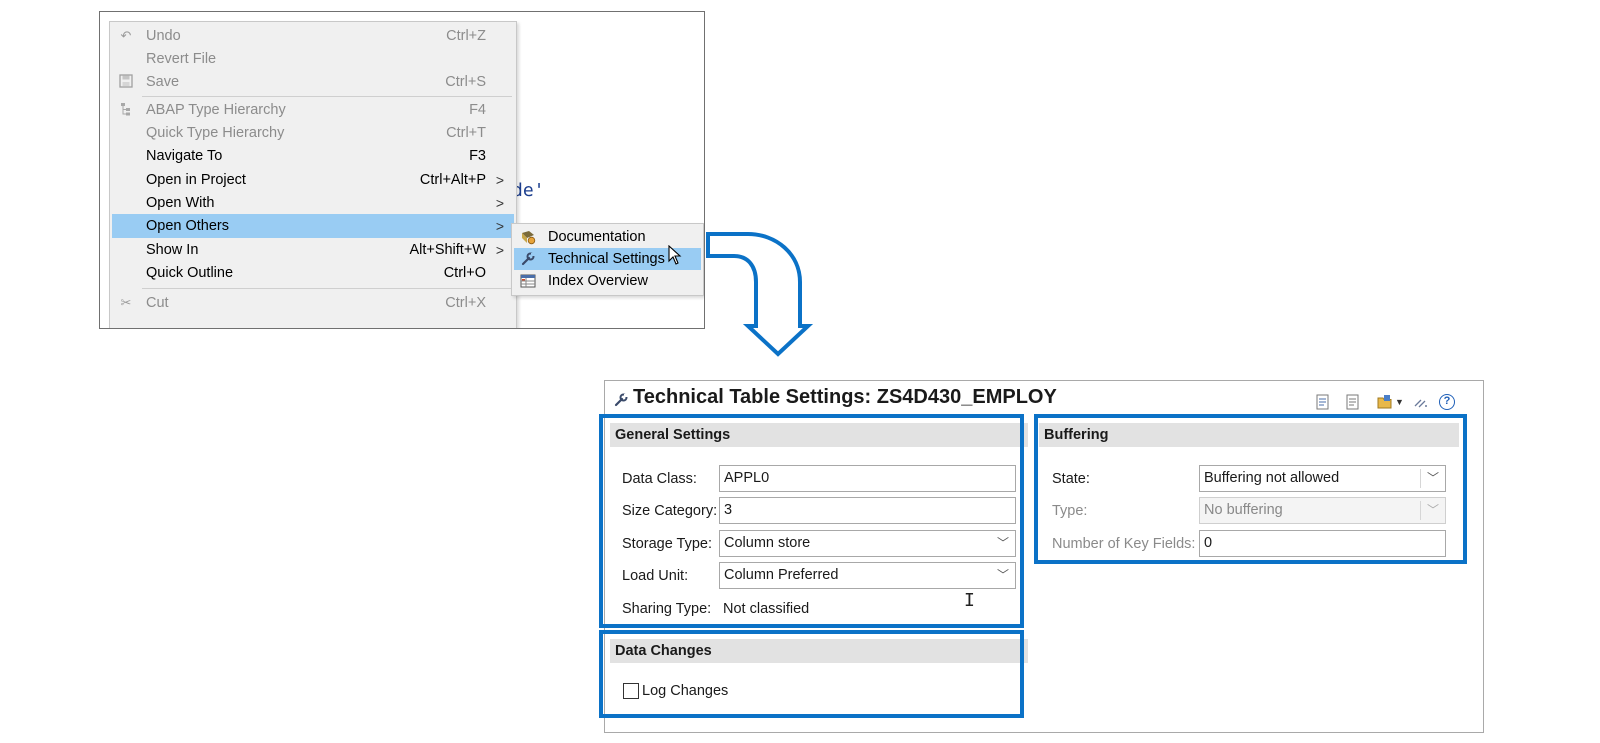 The width and height of the screenshot is (1600, 743). I want to click on menu-item-label: Navigate To, so click(184, 156).